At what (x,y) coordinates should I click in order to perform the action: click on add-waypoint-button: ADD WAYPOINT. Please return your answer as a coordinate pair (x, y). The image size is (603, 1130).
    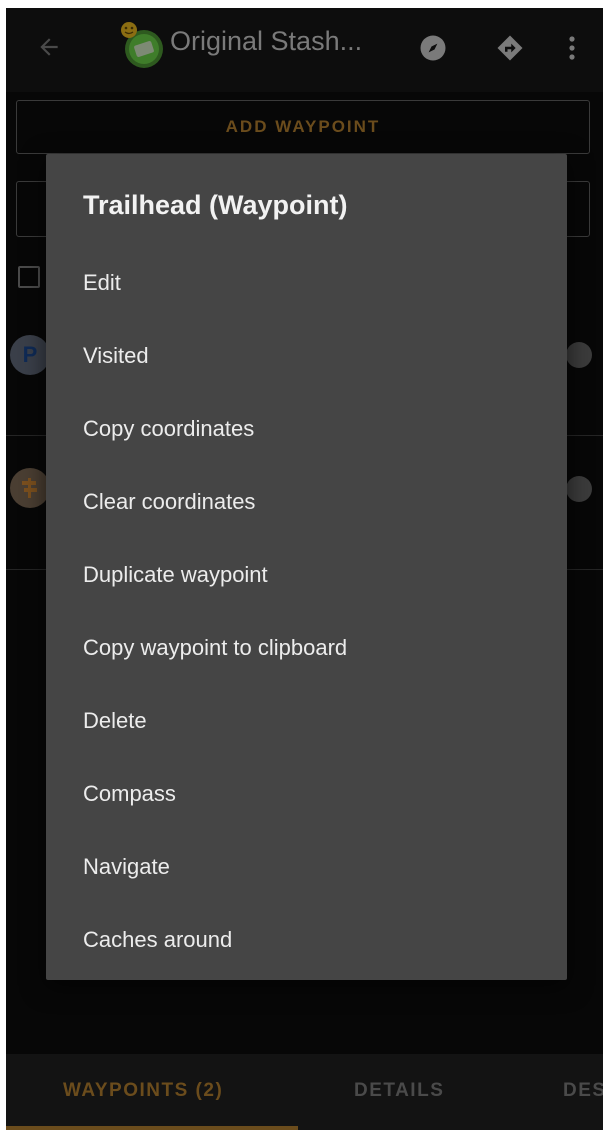
    Looking at the image, I should click on (303, 127).